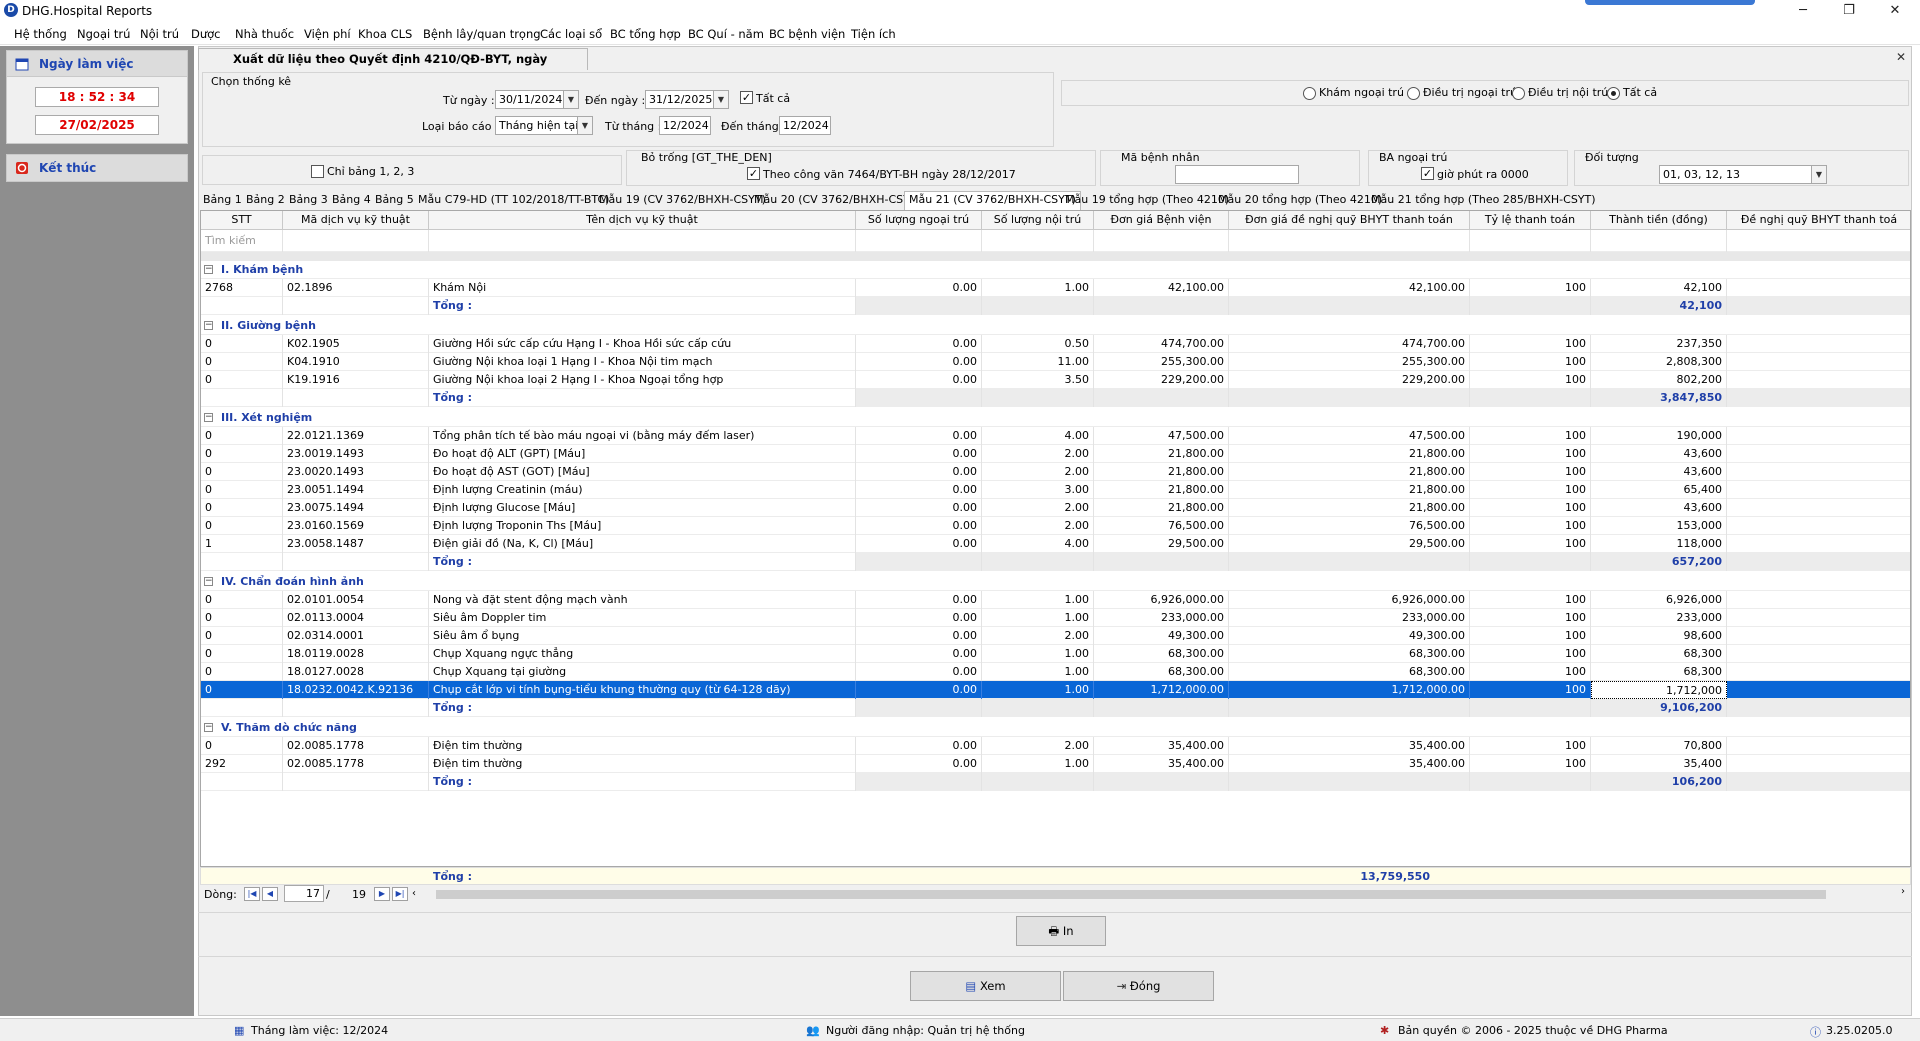 Image resolution: width=1920 pixels, height=1041 pixels. What do you see at coordinates (753, 173) in the screenshot?
I see `cv-checkbox: ✓` at bounding box center [753, 173].